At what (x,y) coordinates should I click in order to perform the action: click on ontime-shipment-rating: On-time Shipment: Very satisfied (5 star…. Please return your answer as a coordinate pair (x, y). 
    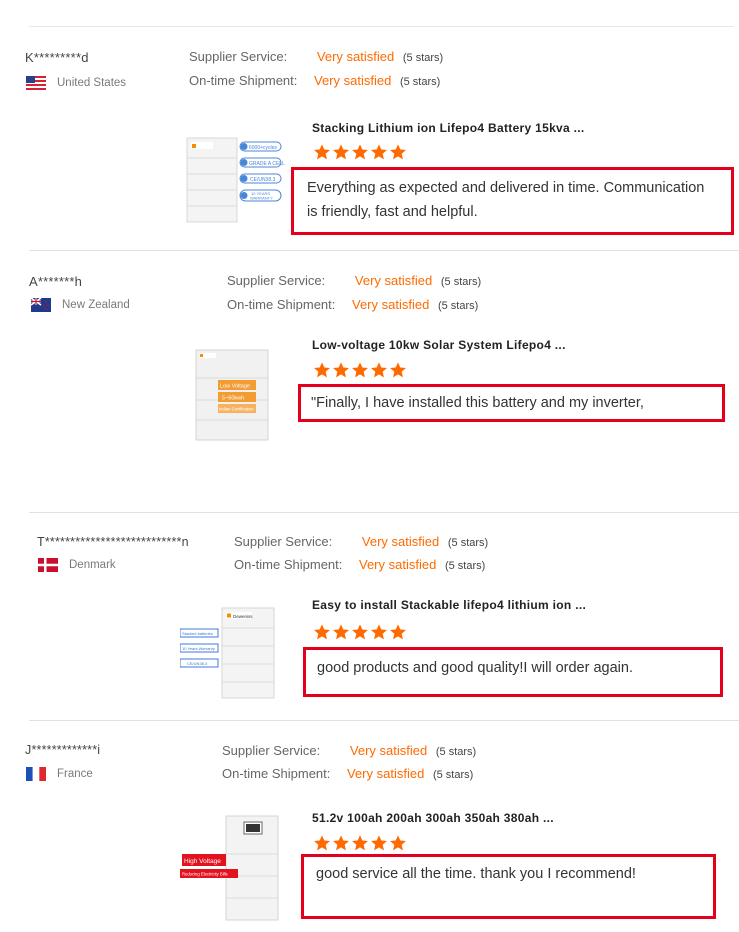
    Looking at the image, I should click on (347, 773).